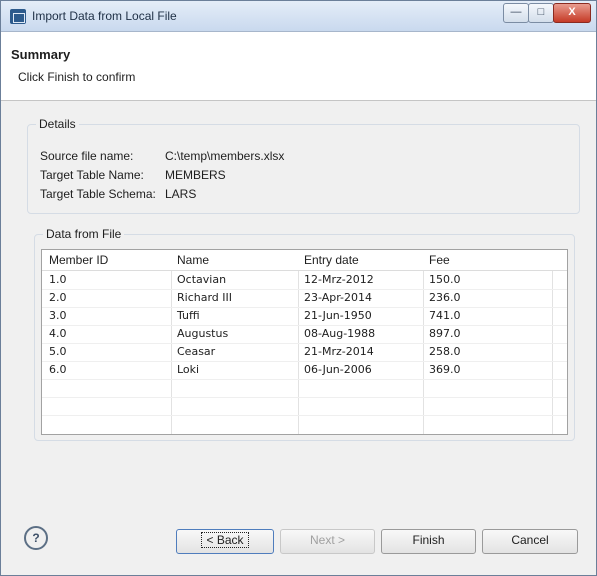  Describe the element at coordinates (298, 66) in the screenshot. I see `wizard-banner: Summary Click Finish to confirm` at that location.